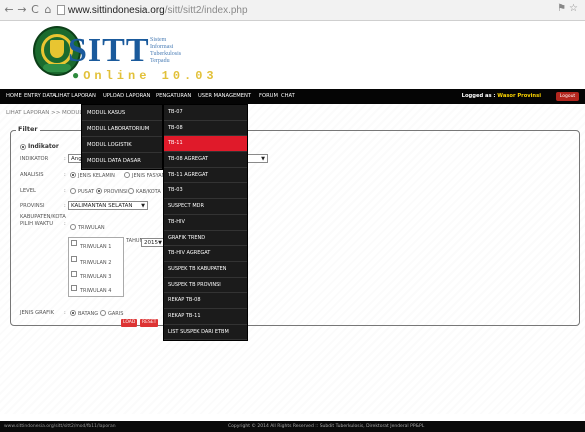 The height and width of the screenshot is (432, 585). I want to click on submenu-modul-data-dasar: MODUL DATA DASAR, so click(122, 161).